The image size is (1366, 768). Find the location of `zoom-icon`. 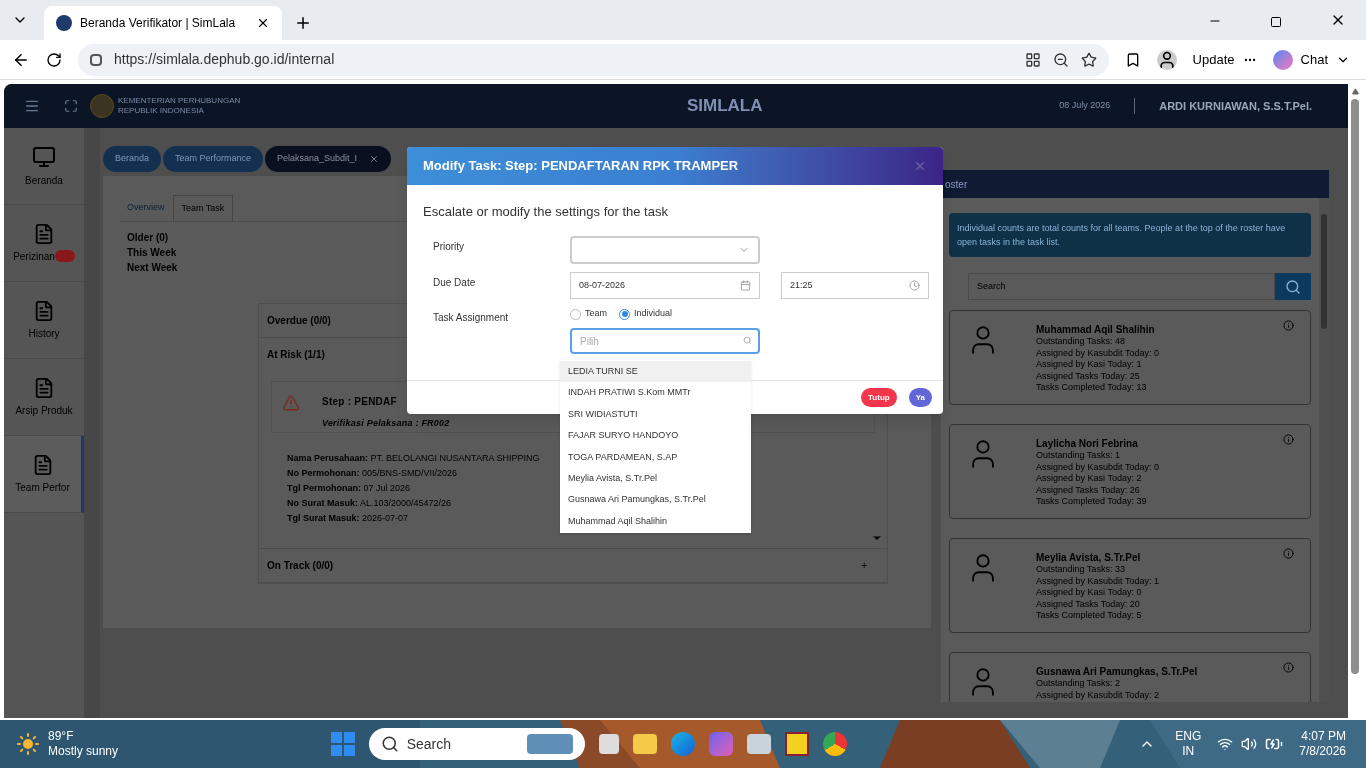

zoom-icon is located at coordinates (1060, 59).